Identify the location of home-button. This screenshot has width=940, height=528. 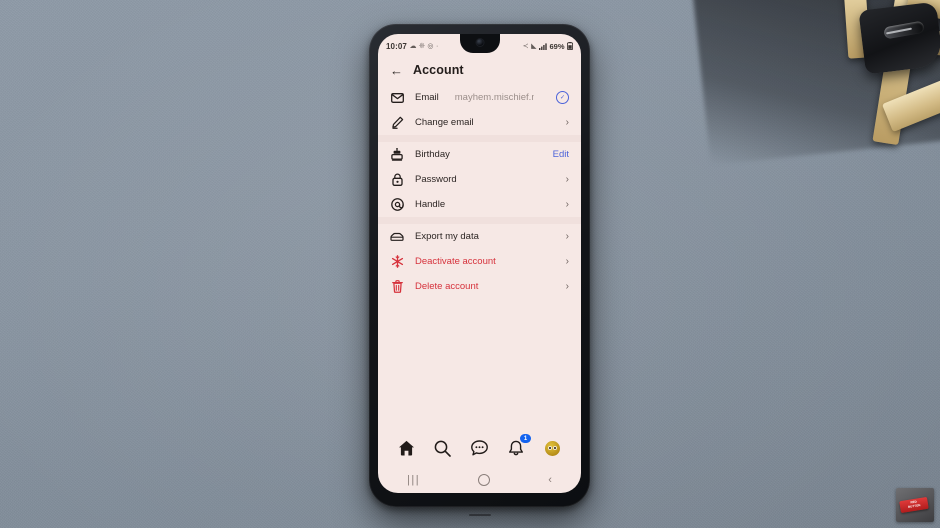
(484, 480).